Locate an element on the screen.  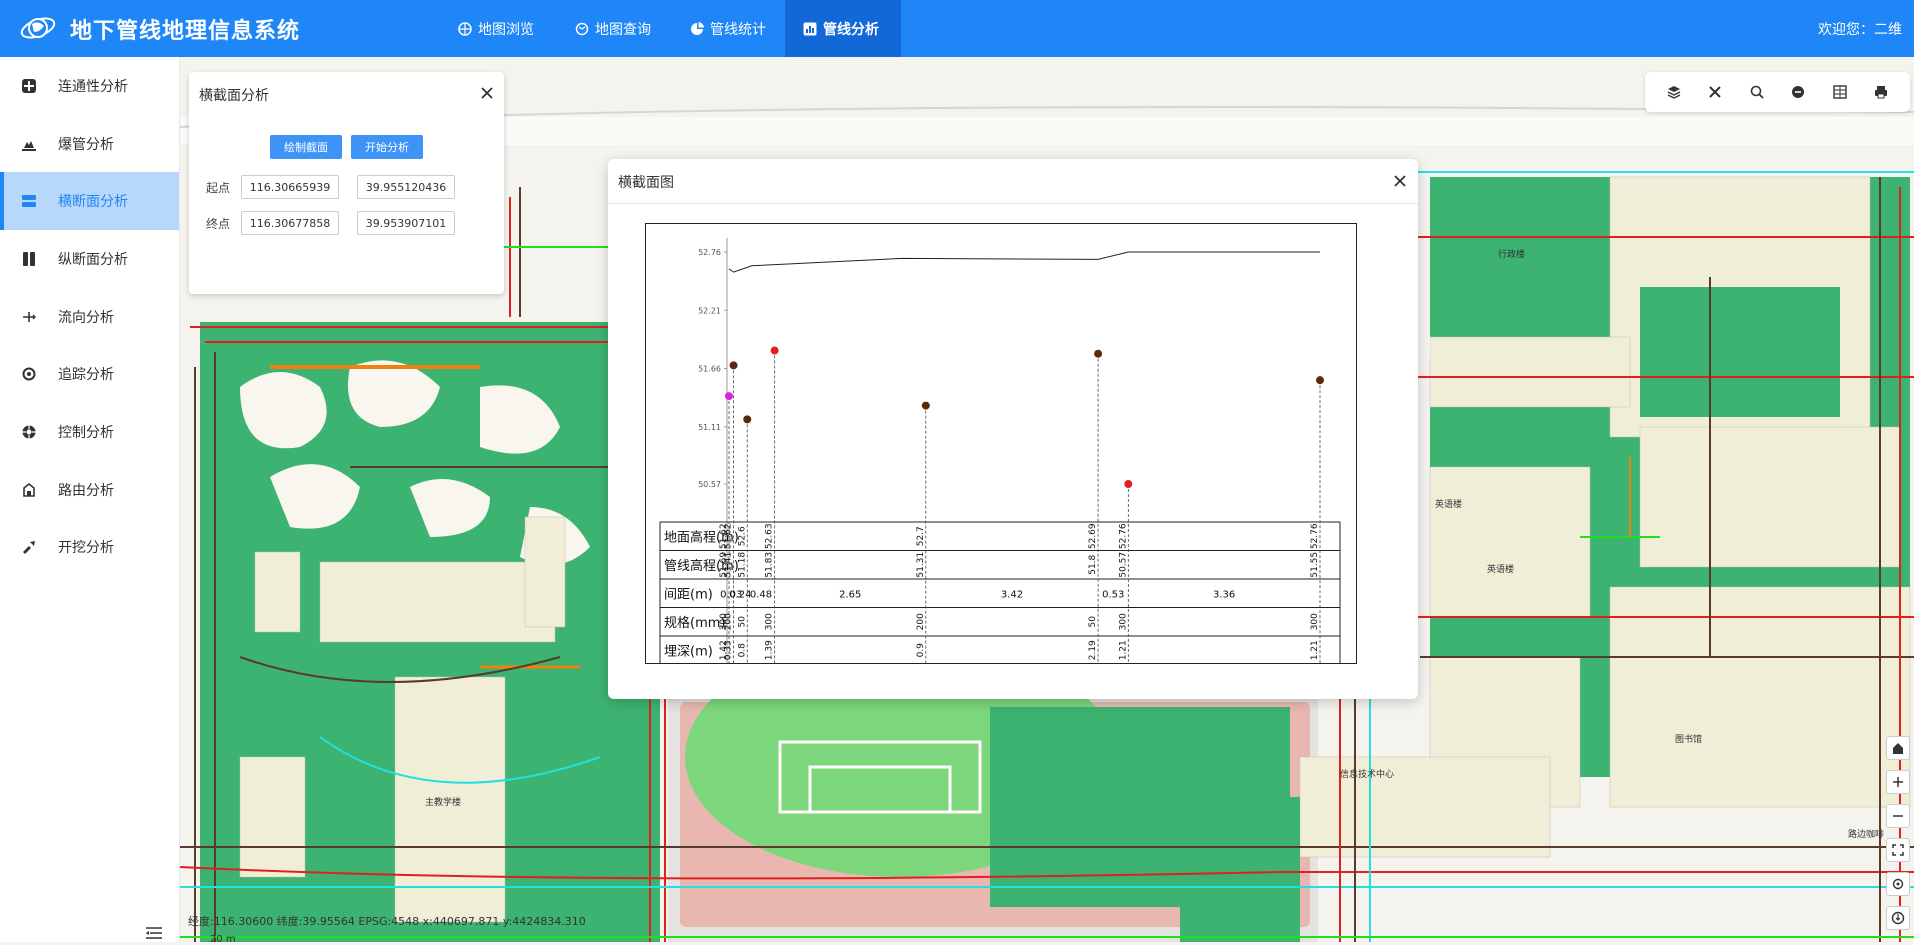
clear-icon is located at coordinates (1798, 92).